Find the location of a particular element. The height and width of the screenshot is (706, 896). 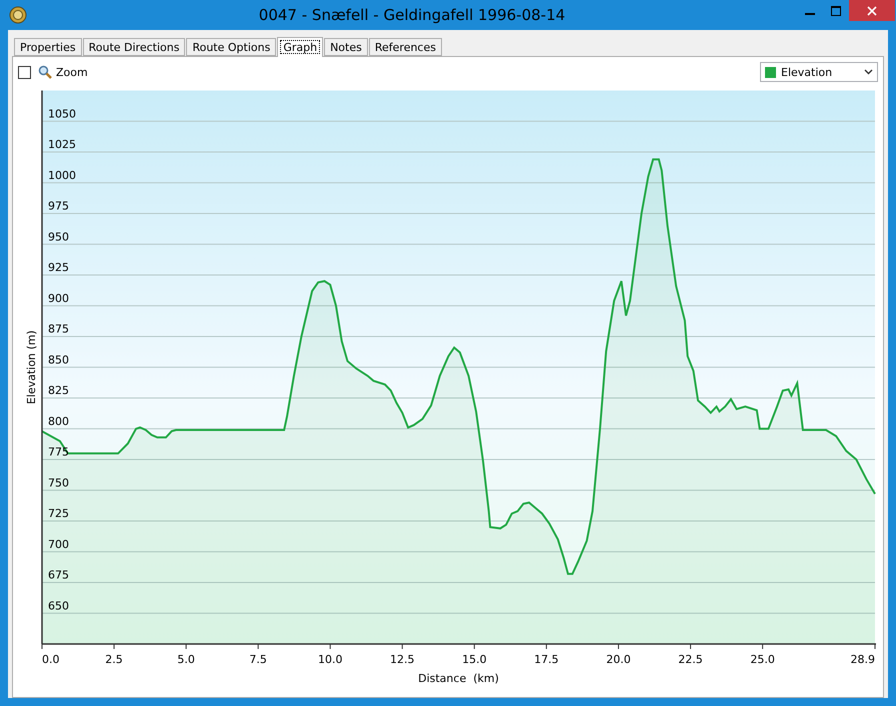

chevron-down-icon is located at coordinates (868, 72).